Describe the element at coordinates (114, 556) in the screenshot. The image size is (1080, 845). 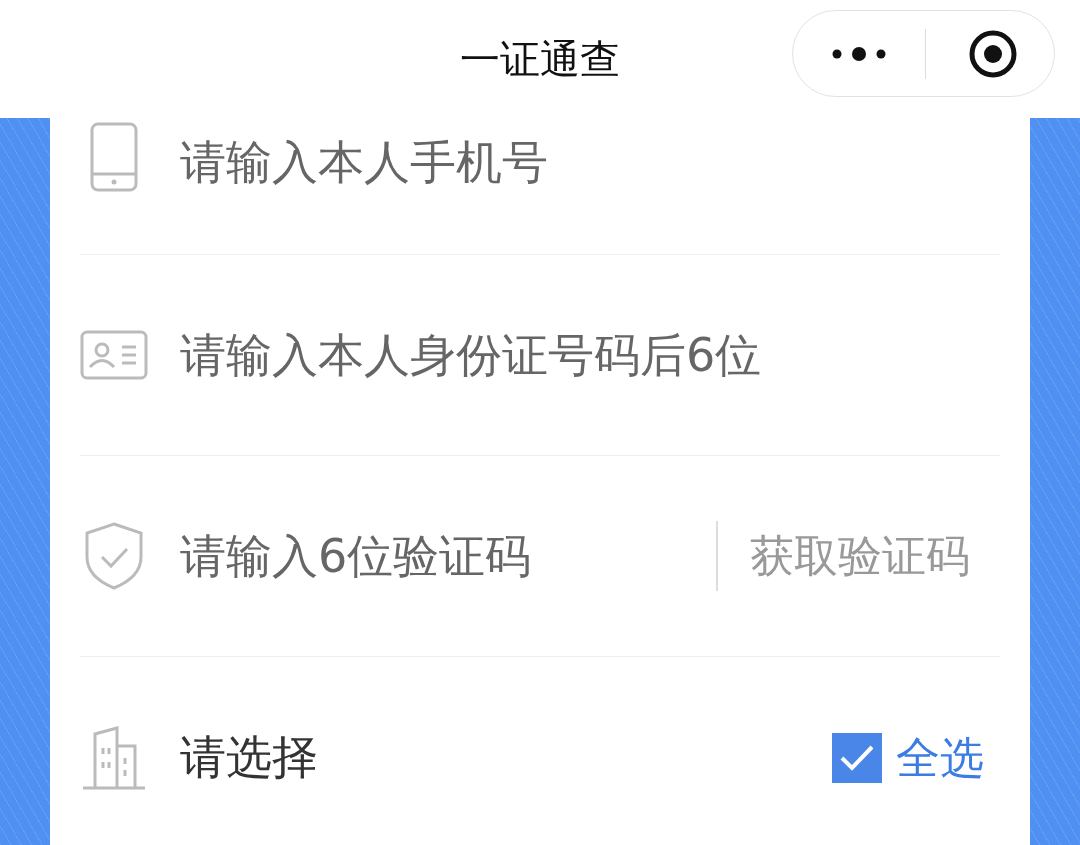
I see `shield-check-icon` at that location.